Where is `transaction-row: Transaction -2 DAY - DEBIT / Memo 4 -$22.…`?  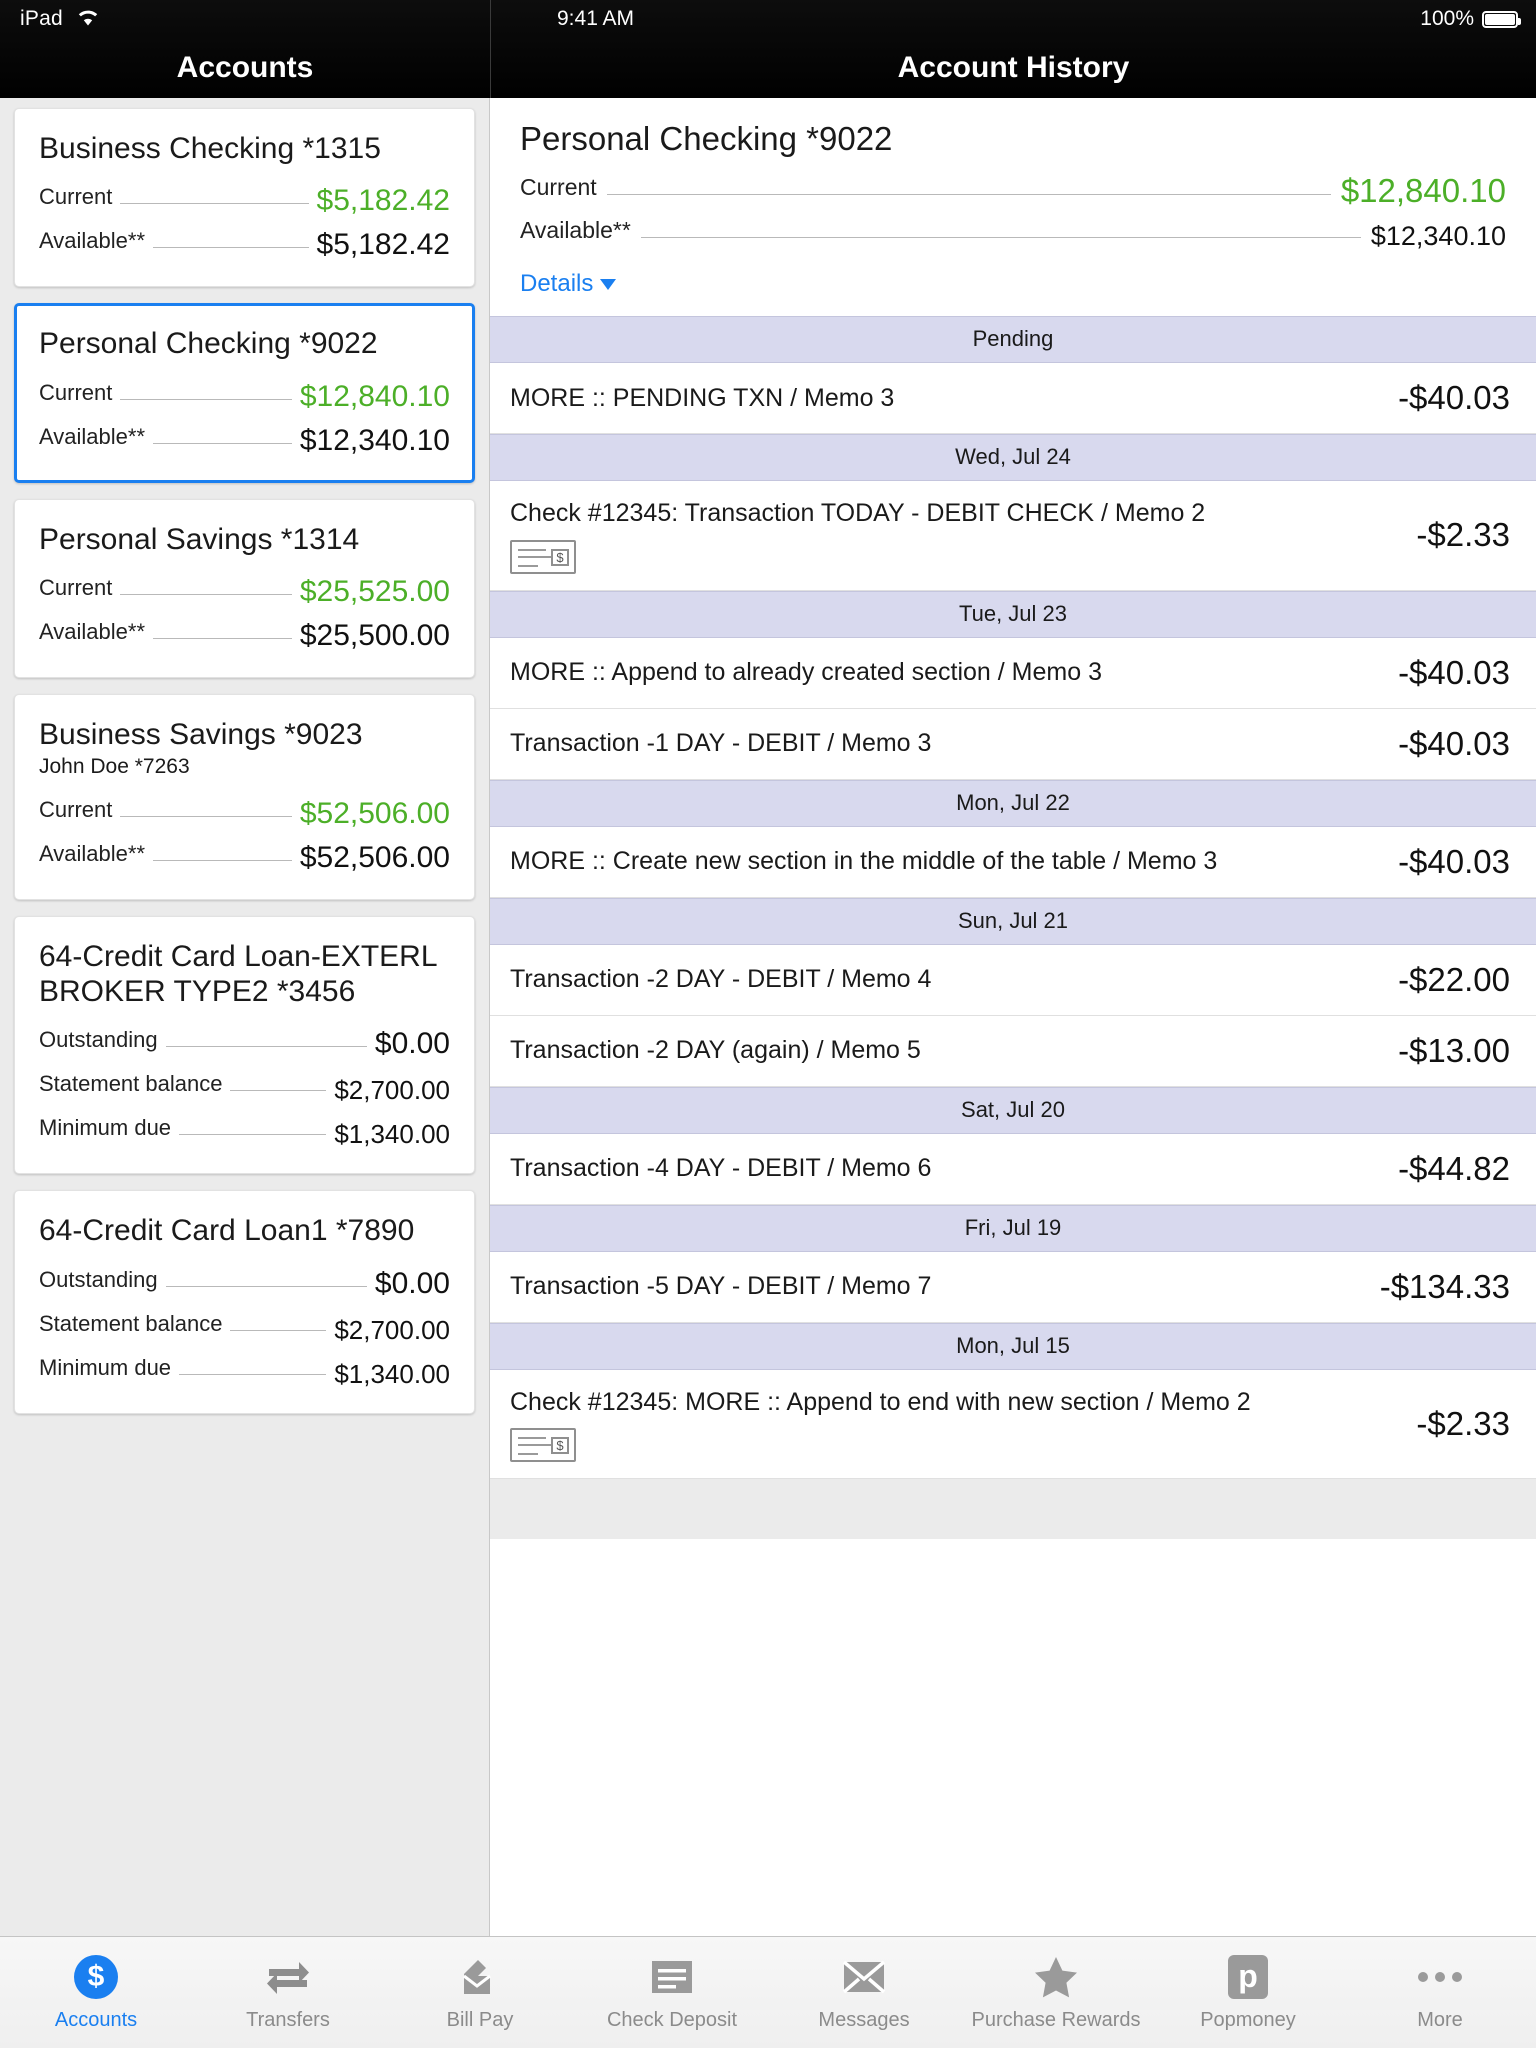
transaction-row: Transaction -2 DAY - DEBIT / Memo 4 -$22.… is located at coordinates (1013, 980).